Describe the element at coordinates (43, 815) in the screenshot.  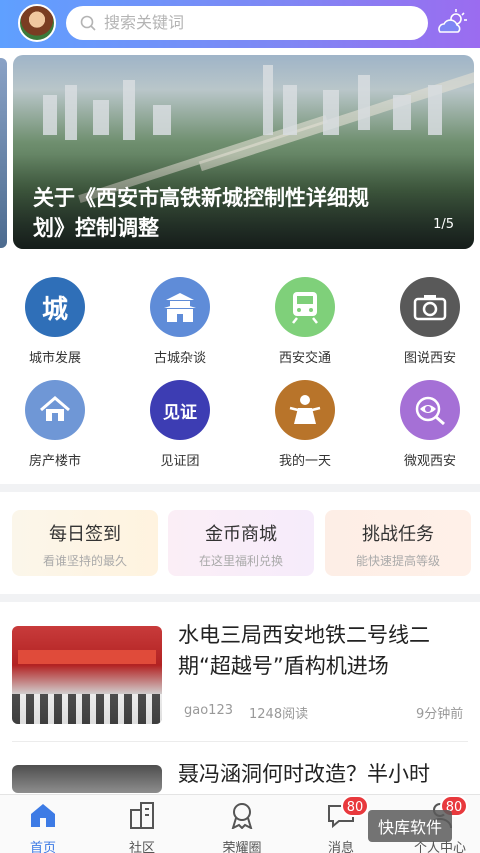
I see `home-icon` at that location.